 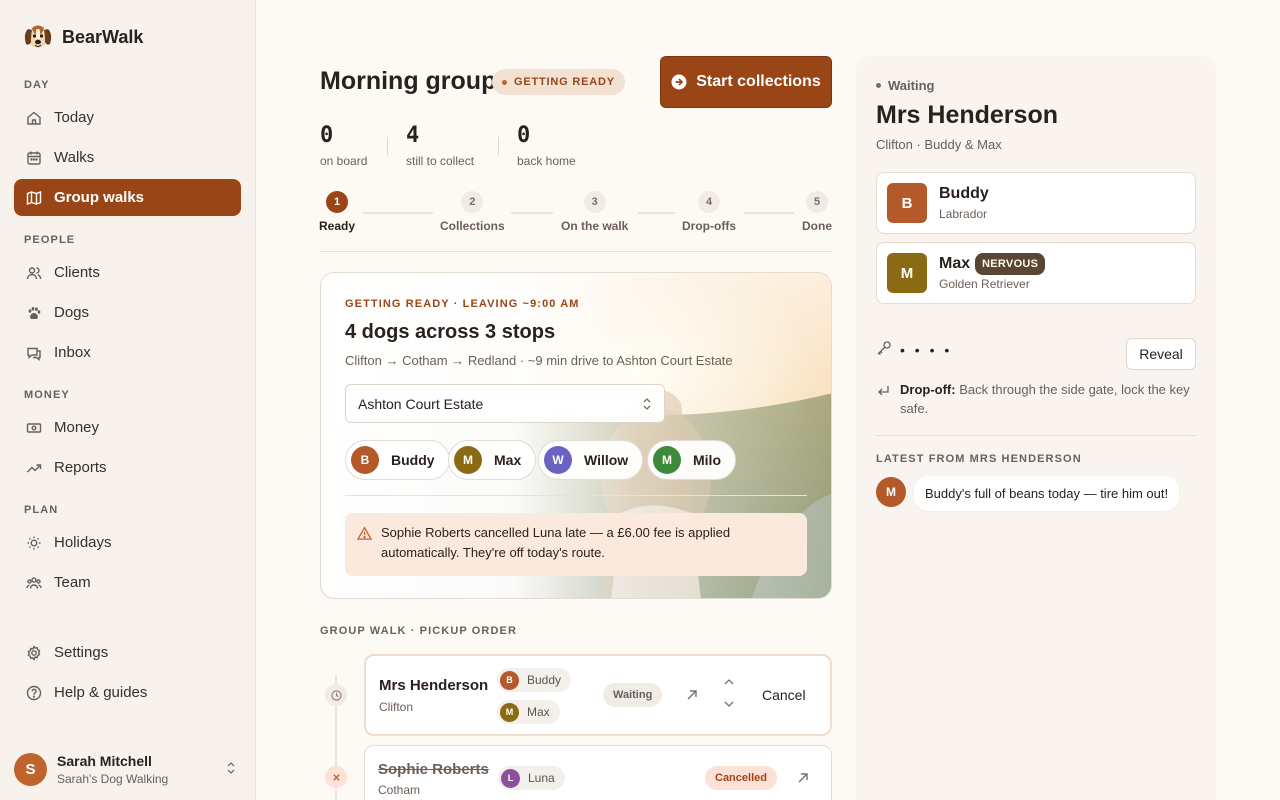 What do you see at coordinates (34, 467) in the screenshot?
I see `trending-up-icon` at bounding box center [34, 467].